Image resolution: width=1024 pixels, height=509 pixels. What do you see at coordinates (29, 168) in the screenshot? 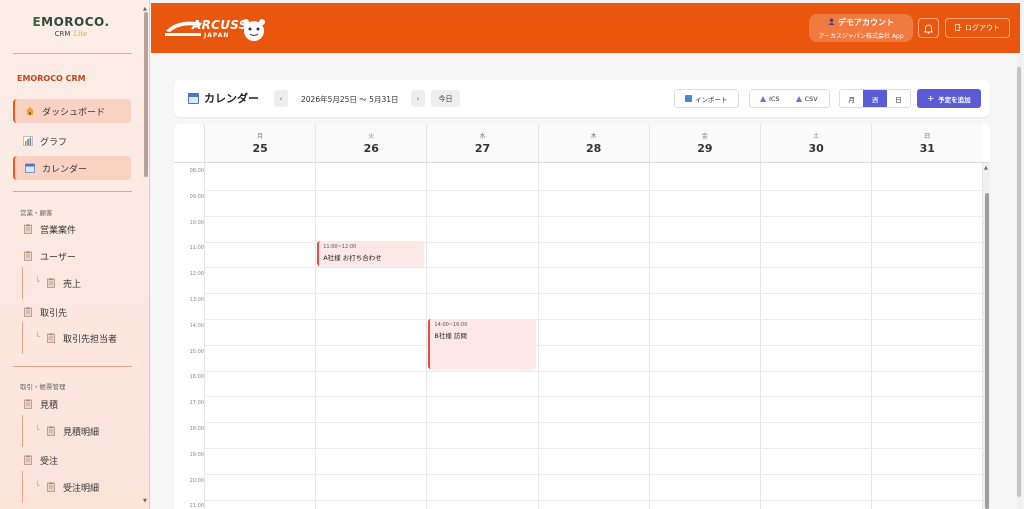
I see `calendar-icon` at bounding box center [29, 168].